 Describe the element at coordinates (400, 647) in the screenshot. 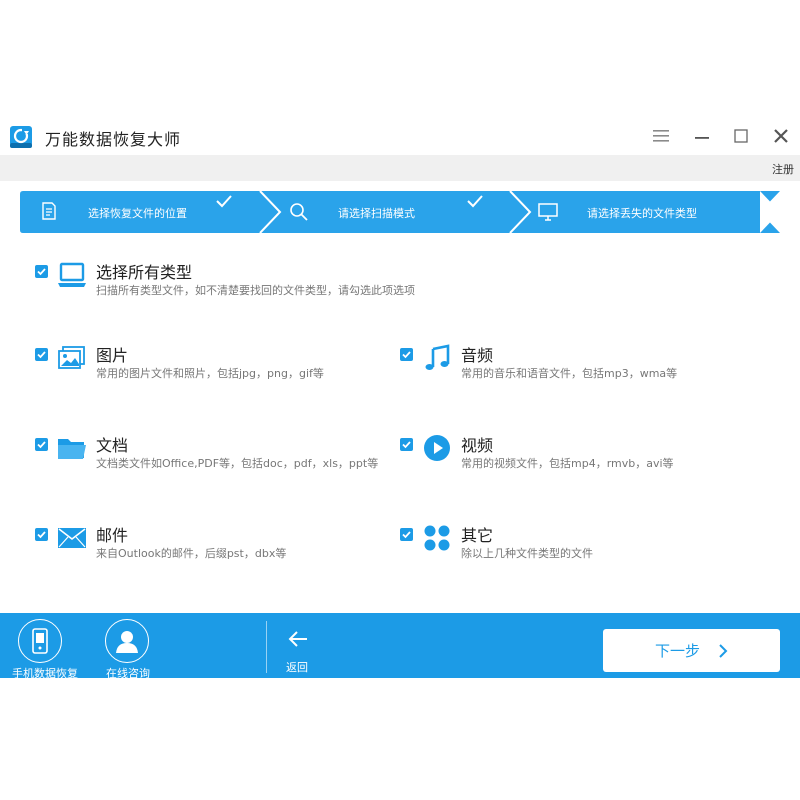

I see `footer-bar: 手机数据恢复 在线咨询 返回 下一步` at that location.